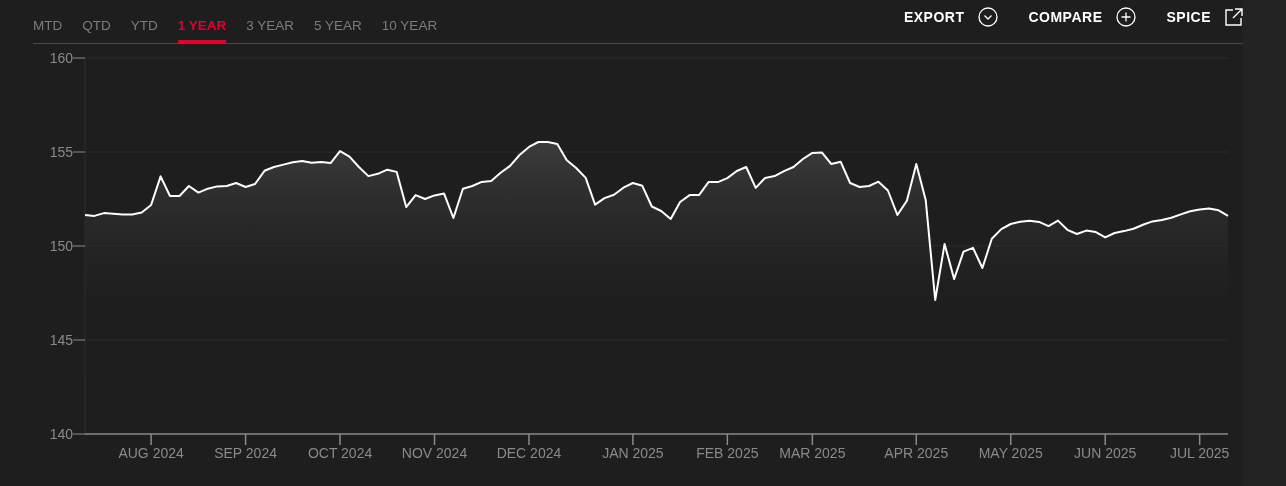 Image resolution: width=1286 pixels, height=486 pixels. Describe the element at coordinates (633, 453) in the screenshot. I see `x-axis-label: JAN 2025` at that location.